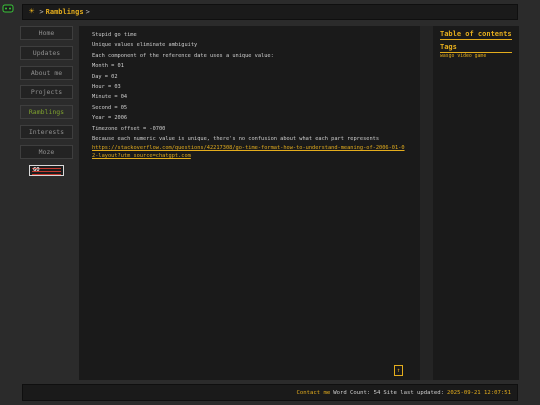 The image size is (540, 405). I want to click on gutter, so click(426, 203).